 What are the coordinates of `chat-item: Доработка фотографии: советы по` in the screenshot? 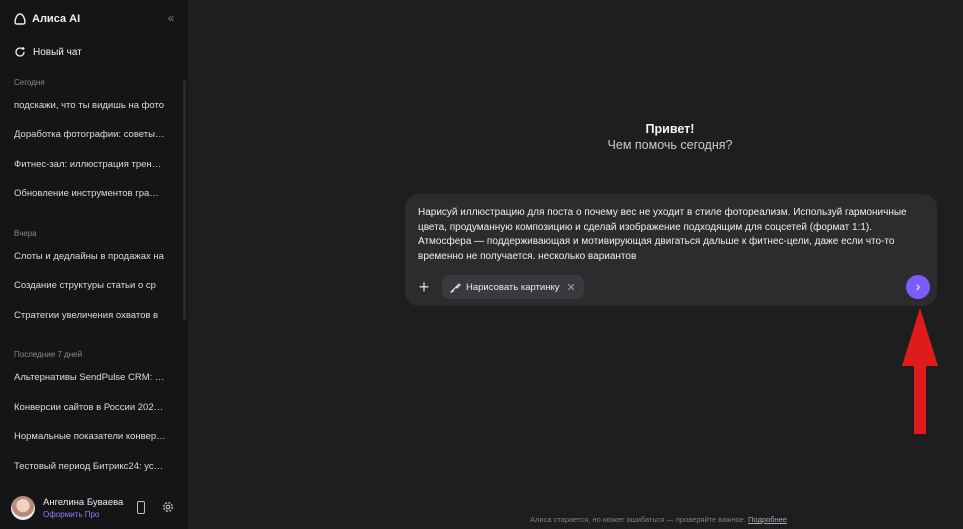 It's located at (90, 135).